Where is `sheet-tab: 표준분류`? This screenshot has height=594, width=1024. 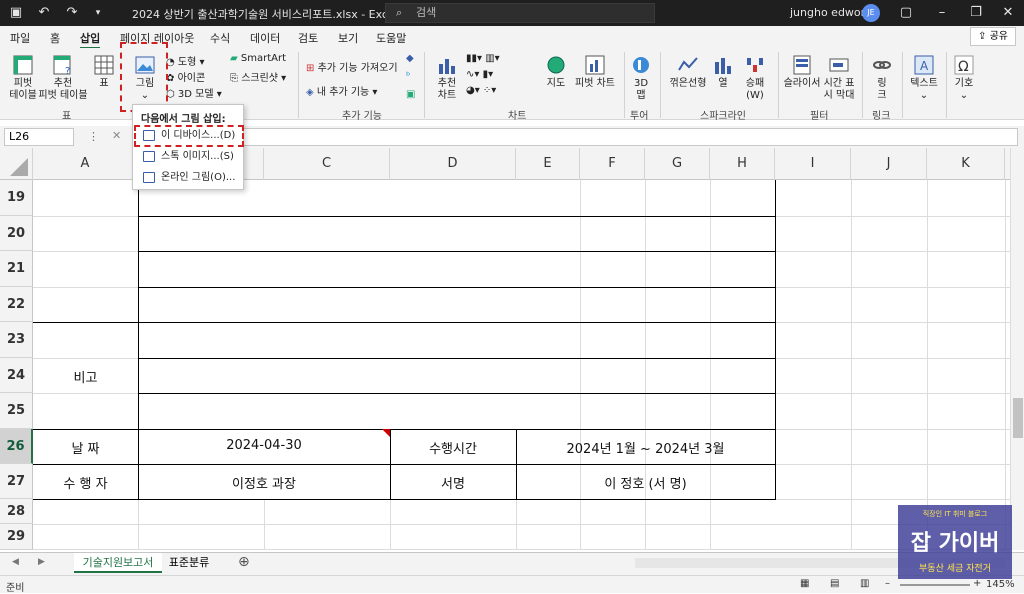
sheet-tab: 표준분류 is located at coordinates (189, 563).